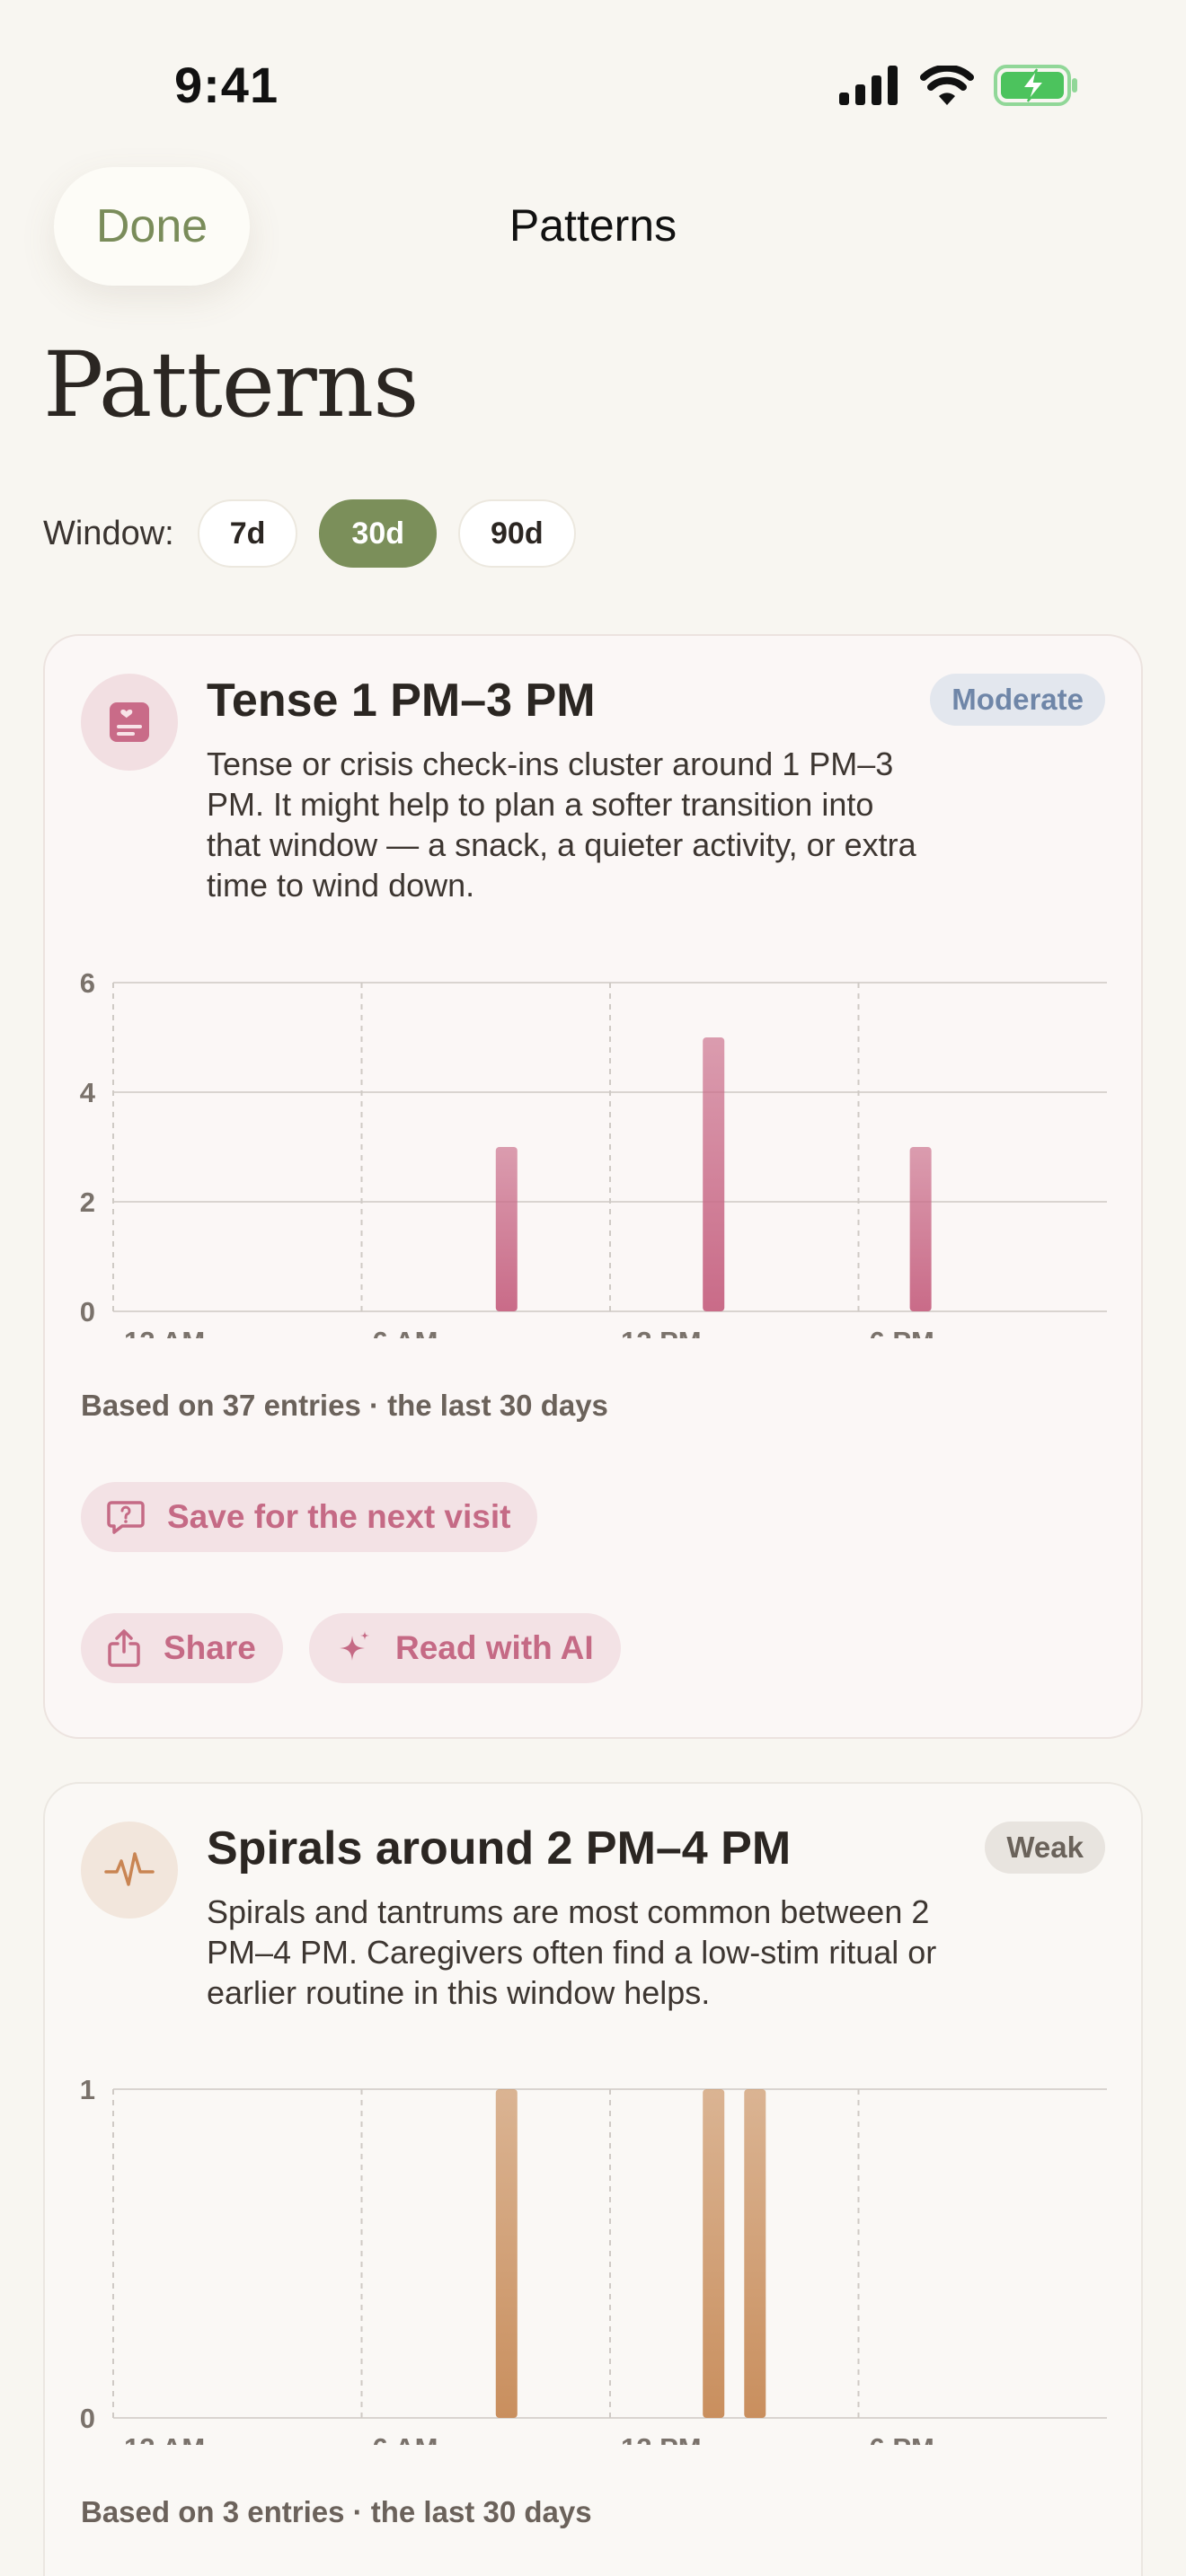 The height and width of the screenshot is (2576, 1186). Describe the element at coordinates (88, 1092) in the screenshot. I see `y-tick-label: 4` at that location.